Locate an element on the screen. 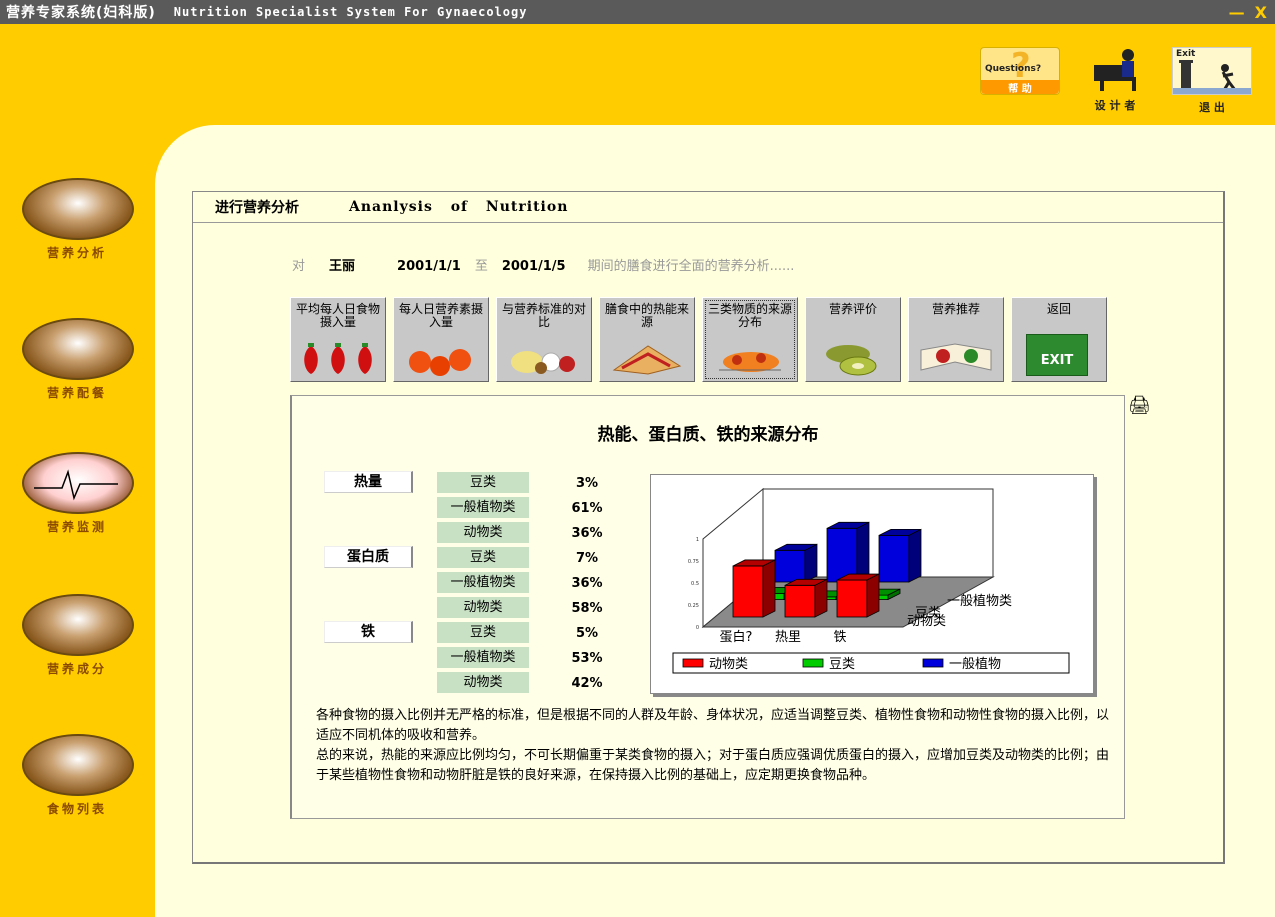 The image size is (1275, 917). source-distribution-button: 三类物质的来源分布 is located at coordinates (750, 339).